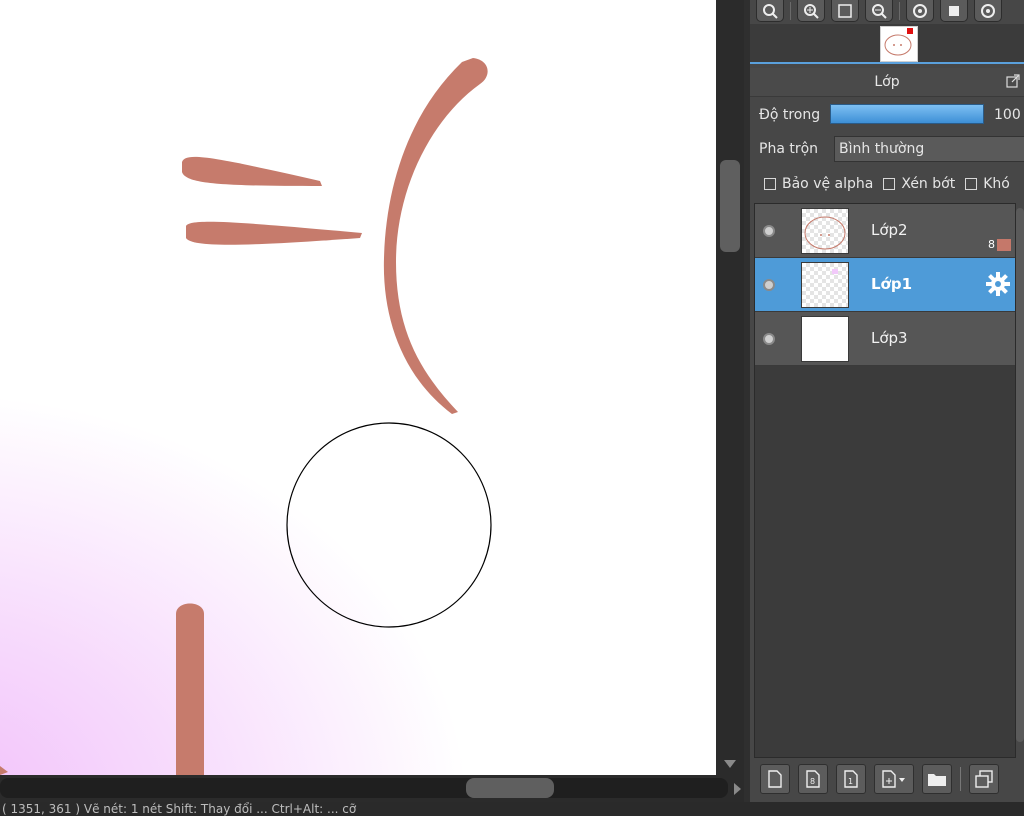 The height and width of the screenshot is (816, 1024). I want to click on new-1bit-layer-icon: 1, so click(851, 779).